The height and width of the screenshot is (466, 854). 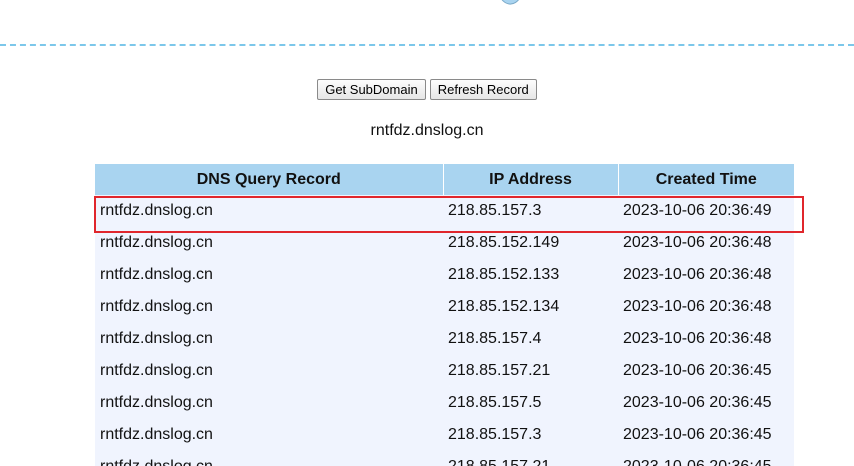 What do you see at coordinates (427, 45) in the screenshot?
I see `dashed-divider` at bounding box center [427, 45].